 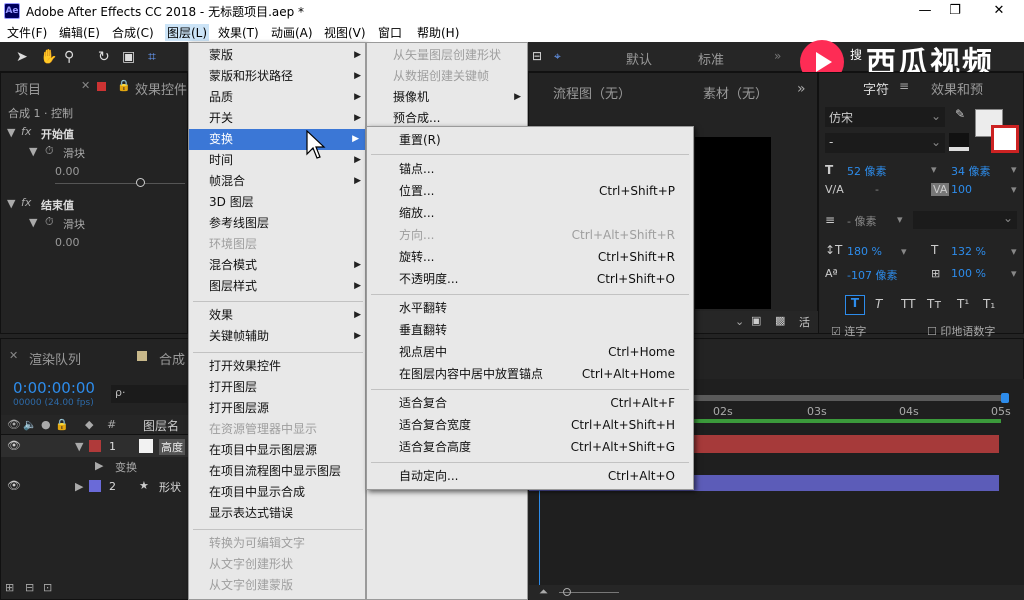 What do you see at coordinates (878, 304) in the screenshot?
I see `faux-italic-button: T` at bounding box center [878, 304].